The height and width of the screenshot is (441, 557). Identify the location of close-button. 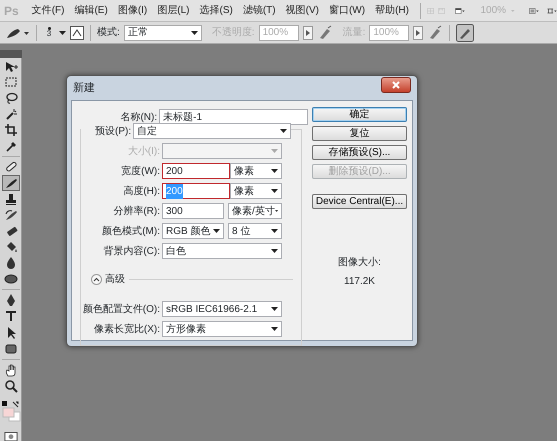
(396, 85).